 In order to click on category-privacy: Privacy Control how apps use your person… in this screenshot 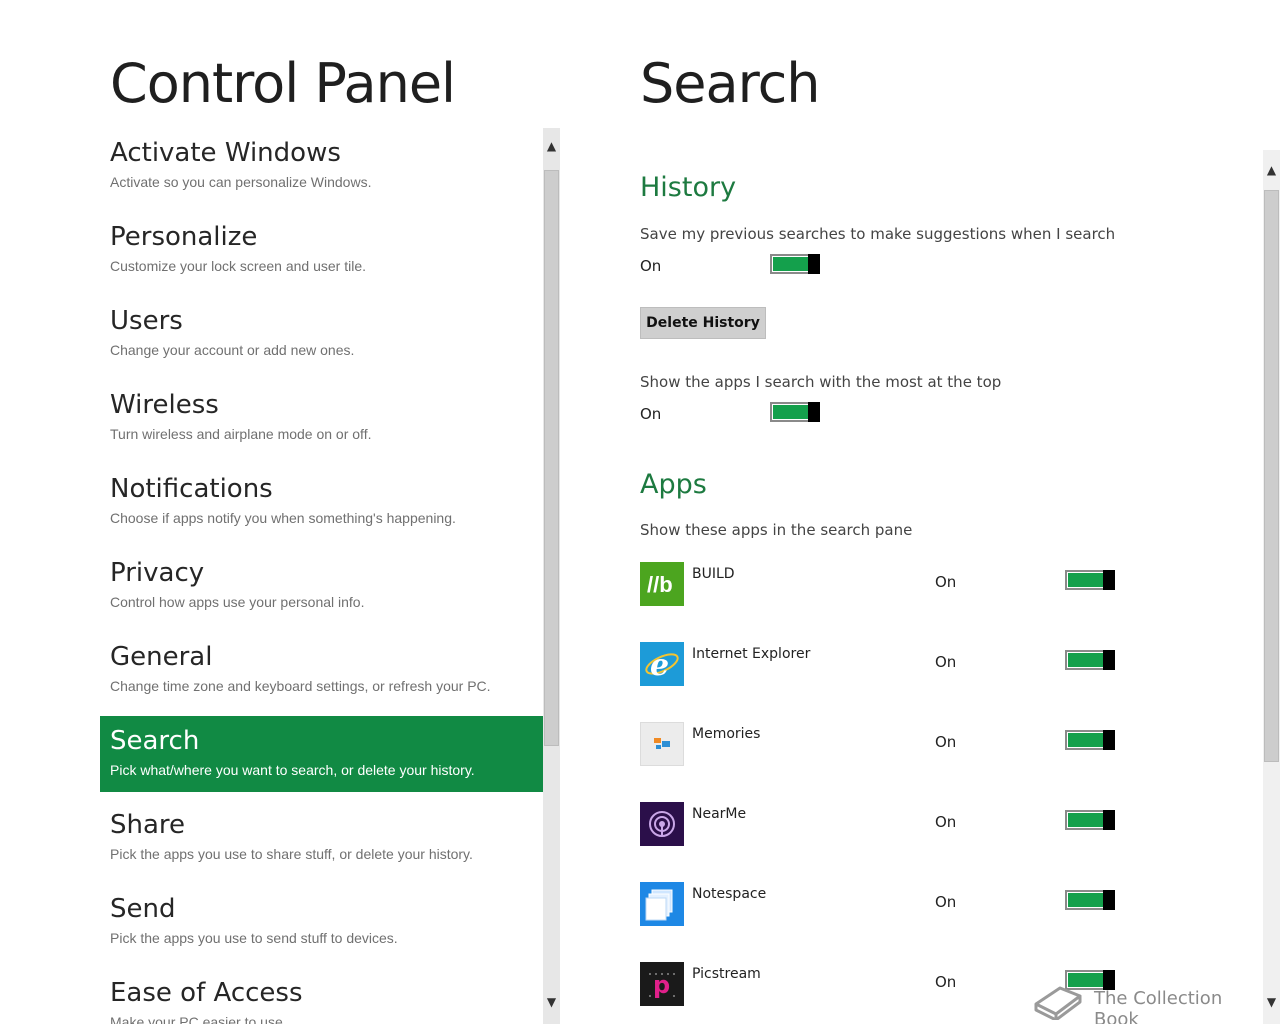, I will do `click(321, 586)`.